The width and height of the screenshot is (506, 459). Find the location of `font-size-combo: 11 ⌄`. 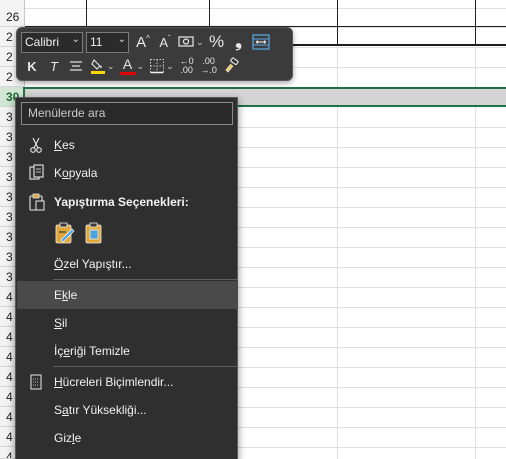

font-size-combo: 11 ⌄ is located at coordinates (107, 42).